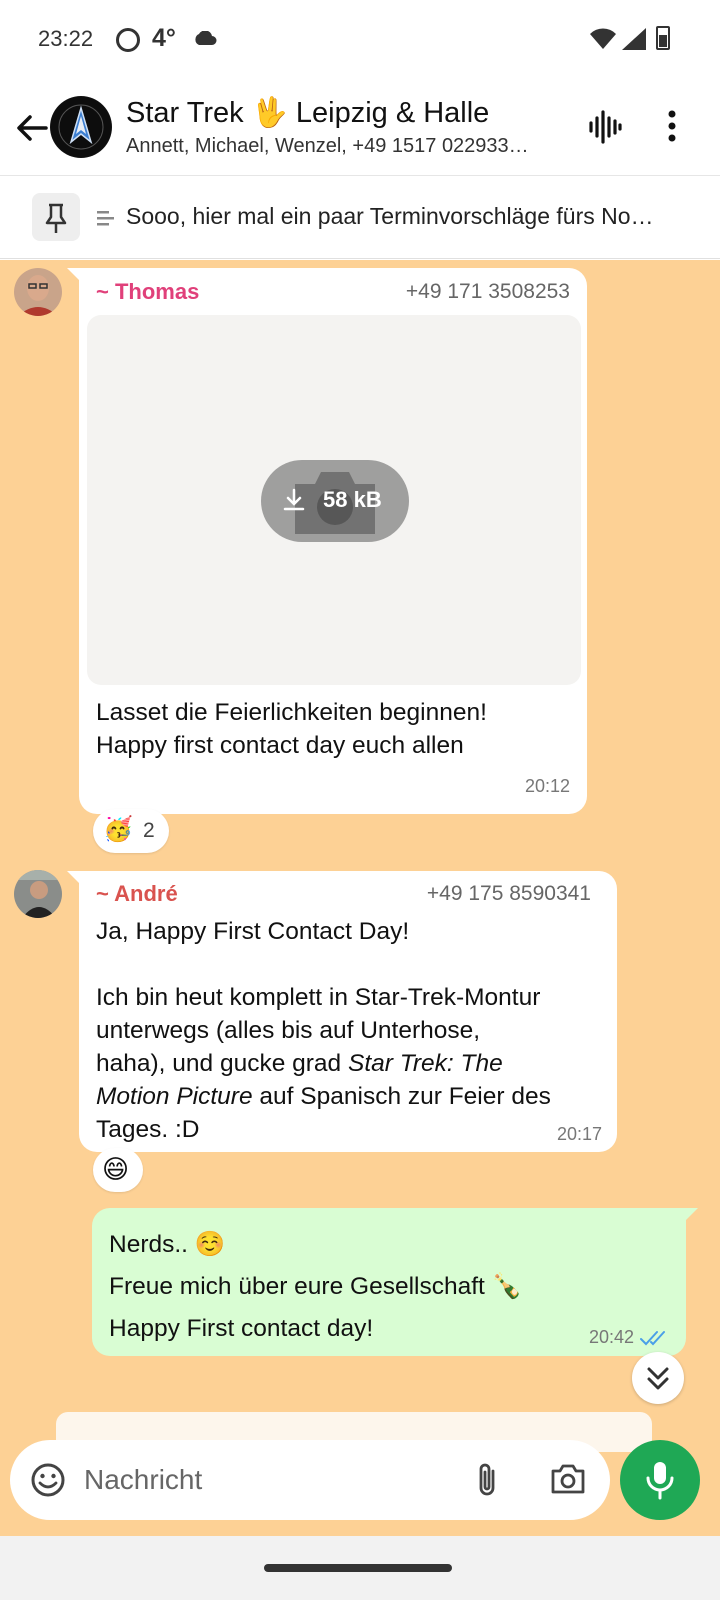 Image resolution: width=720 pixels, height=1600 pixels. I want to click on download-icon, so click(294, 499).